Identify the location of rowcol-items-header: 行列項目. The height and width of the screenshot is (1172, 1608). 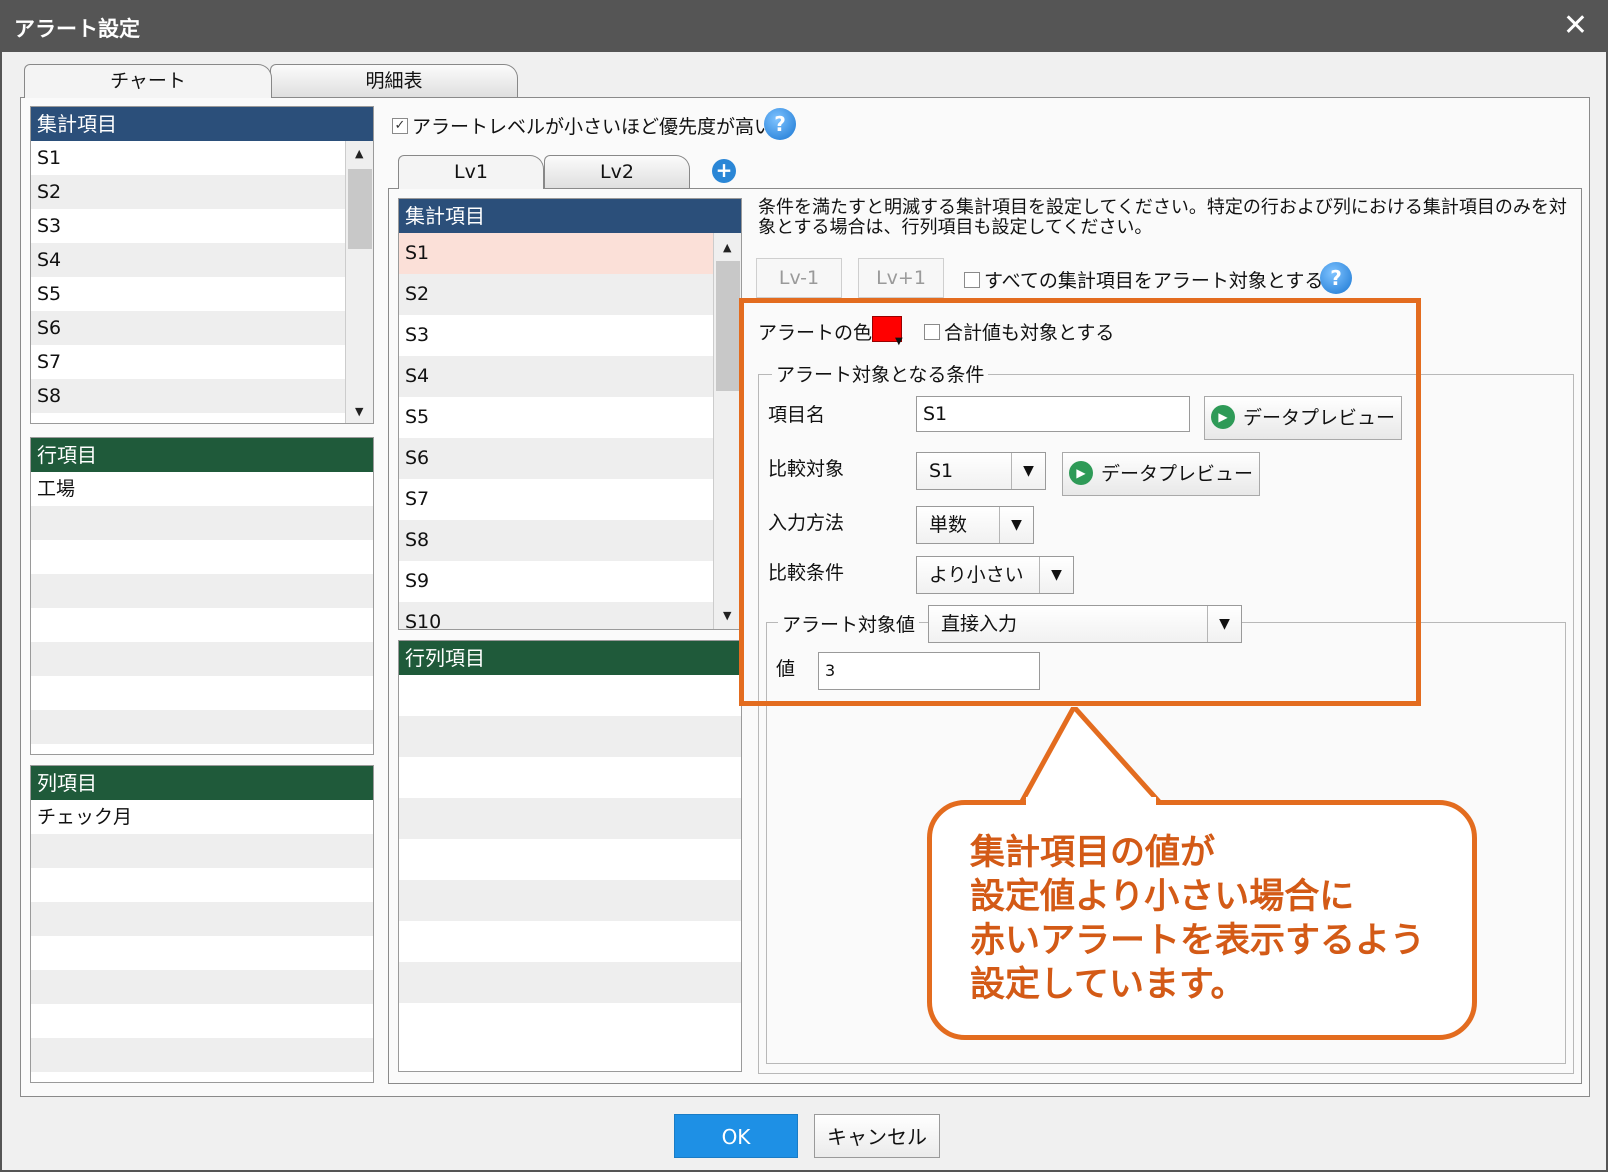
(570, 658).